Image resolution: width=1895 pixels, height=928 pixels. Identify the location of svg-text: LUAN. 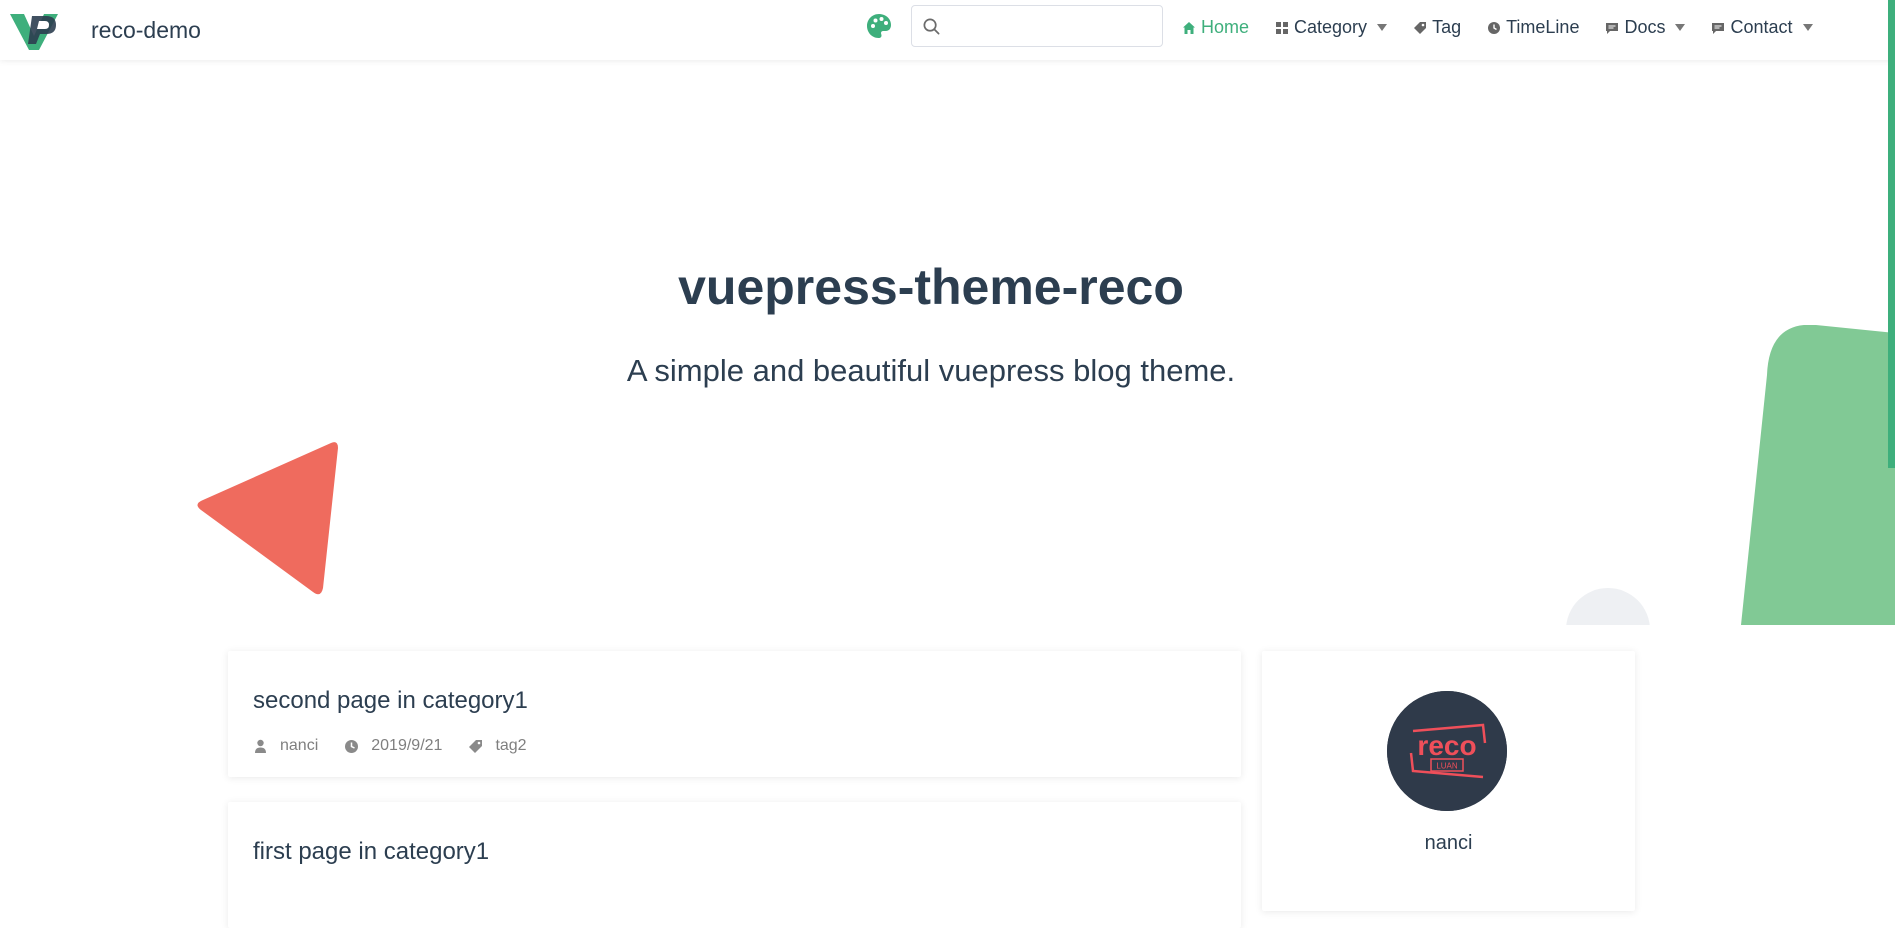
(1447, 766).